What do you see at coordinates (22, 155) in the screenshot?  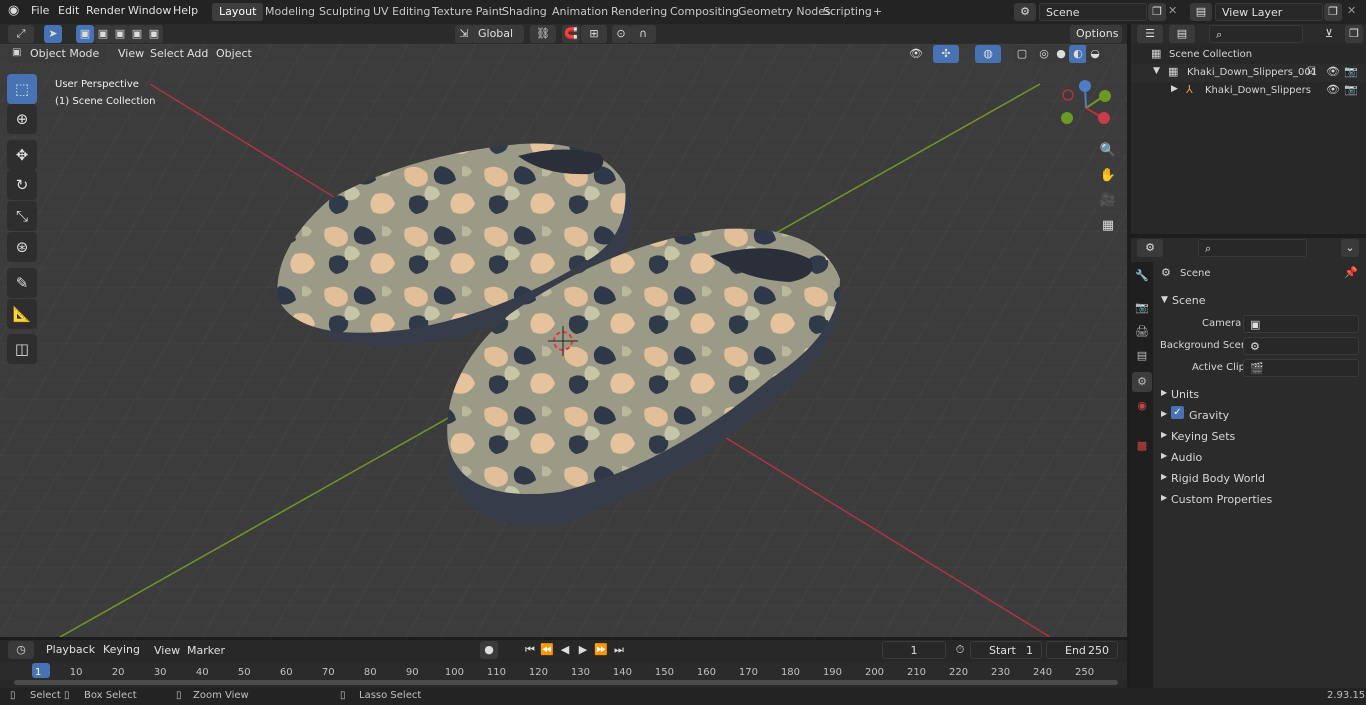 I see `move-tool-icon: ✥` at bounding box center [22, 155].